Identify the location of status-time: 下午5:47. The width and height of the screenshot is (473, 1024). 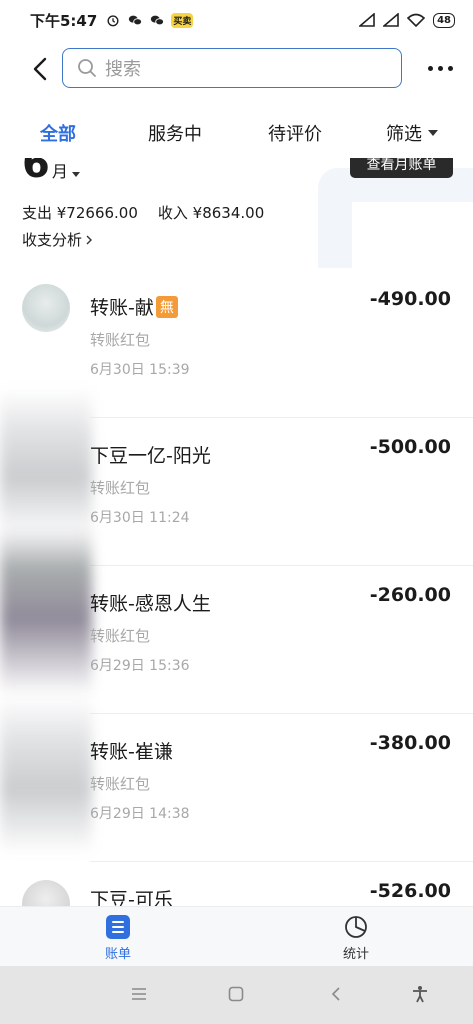
(64, 20).